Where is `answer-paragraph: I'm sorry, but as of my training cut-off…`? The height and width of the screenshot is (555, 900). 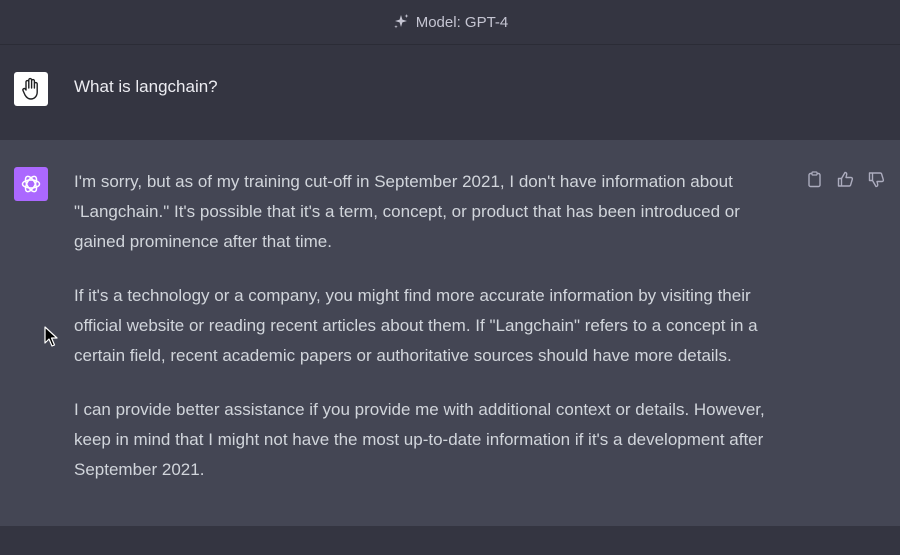
answer-paragraph: I'm sorry, but as of my training cut-off… is located at coordinates (407, 211).